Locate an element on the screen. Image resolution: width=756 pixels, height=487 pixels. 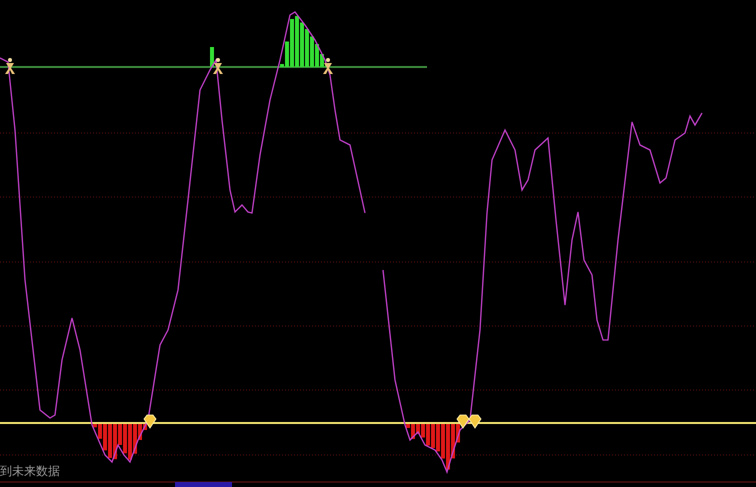
highlight-block is located at coordinates (203, 484).